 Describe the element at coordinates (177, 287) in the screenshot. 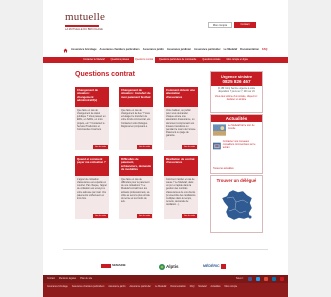

I see `footer-link: Documentation` at that location.